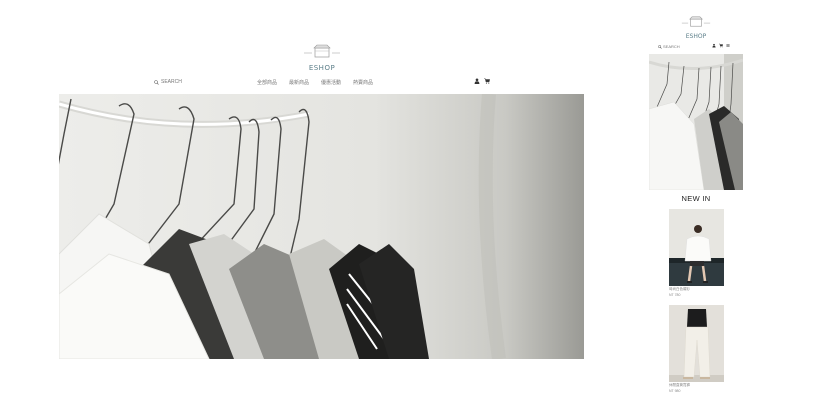 The height and width of the screenshot is (407, 836). I want to click on header-actions, so click(482, 81).